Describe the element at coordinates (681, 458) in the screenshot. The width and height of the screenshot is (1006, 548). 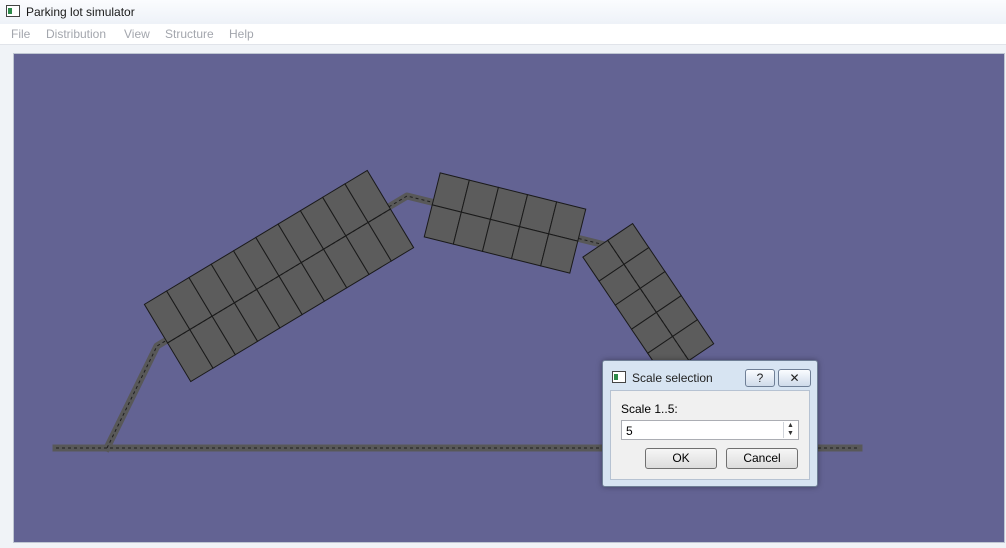
I see `ok-button: OK` at that location.